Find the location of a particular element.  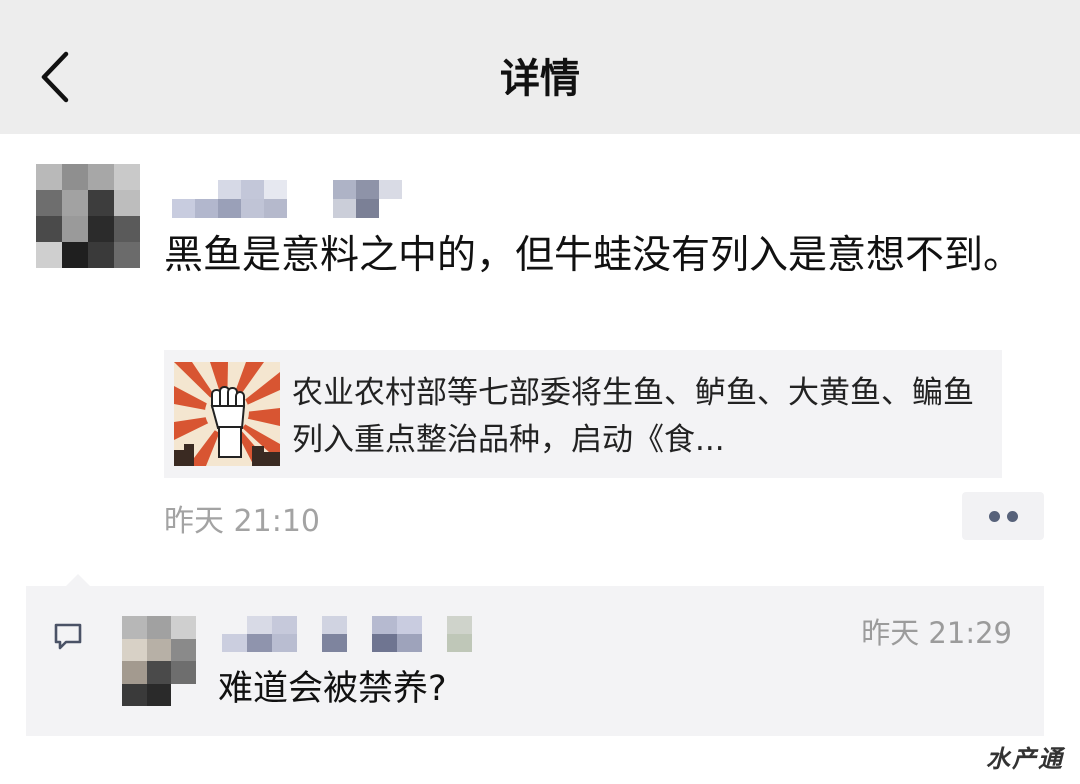

comment-avatar is located at coordinates (159, 661).